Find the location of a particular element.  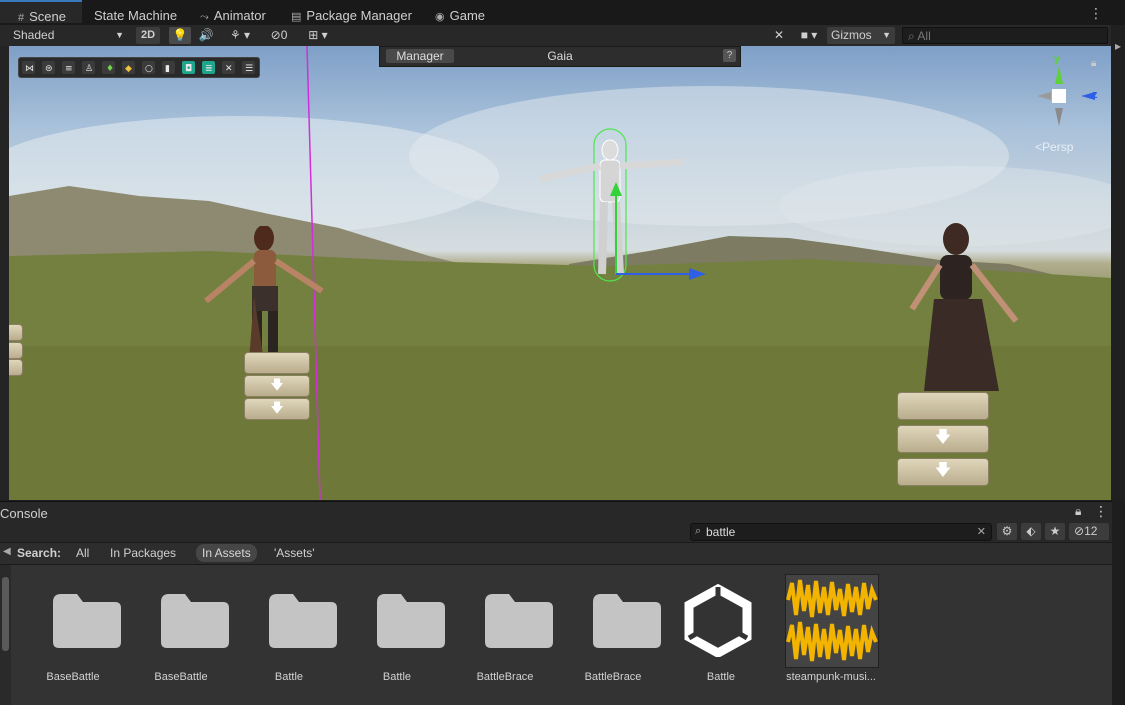

help-icon: ? is located at coordinates (729, 55).